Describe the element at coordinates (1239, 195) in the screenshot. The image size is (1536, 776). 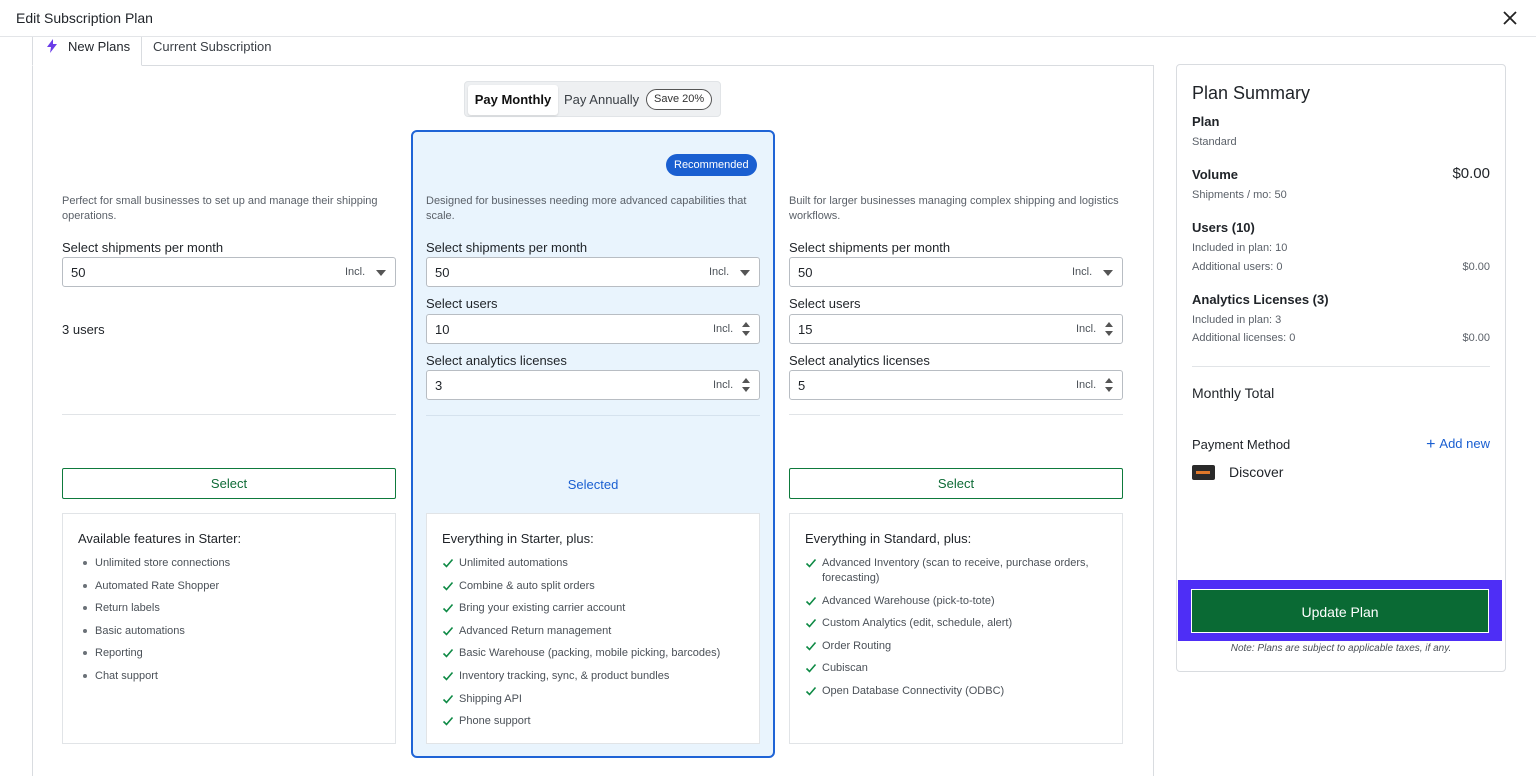
I see `volume-detail: Shipments / mo: 50` at that location.